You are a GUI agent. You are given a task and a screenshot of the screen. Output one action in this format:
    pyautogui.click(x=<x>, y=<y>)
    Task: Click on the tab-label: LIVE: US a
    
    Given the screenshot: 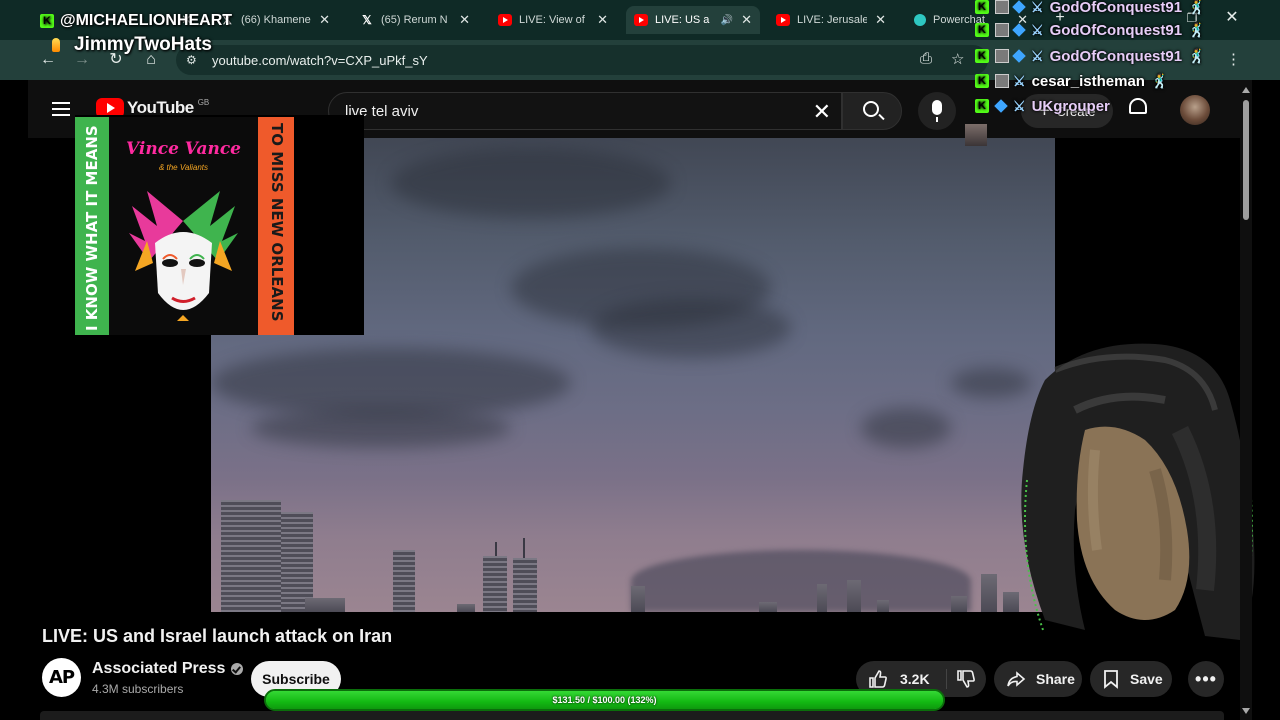 What is the action you would take?
    pyautogui.click(x=682, y=20)
    